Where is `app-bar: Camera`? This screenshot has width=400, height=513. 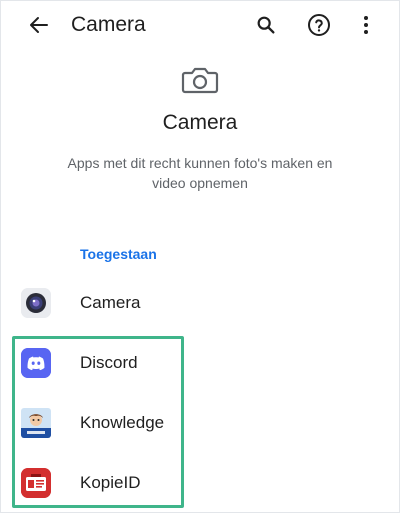 app-bar: Camera is located at coordinates (200, 25).